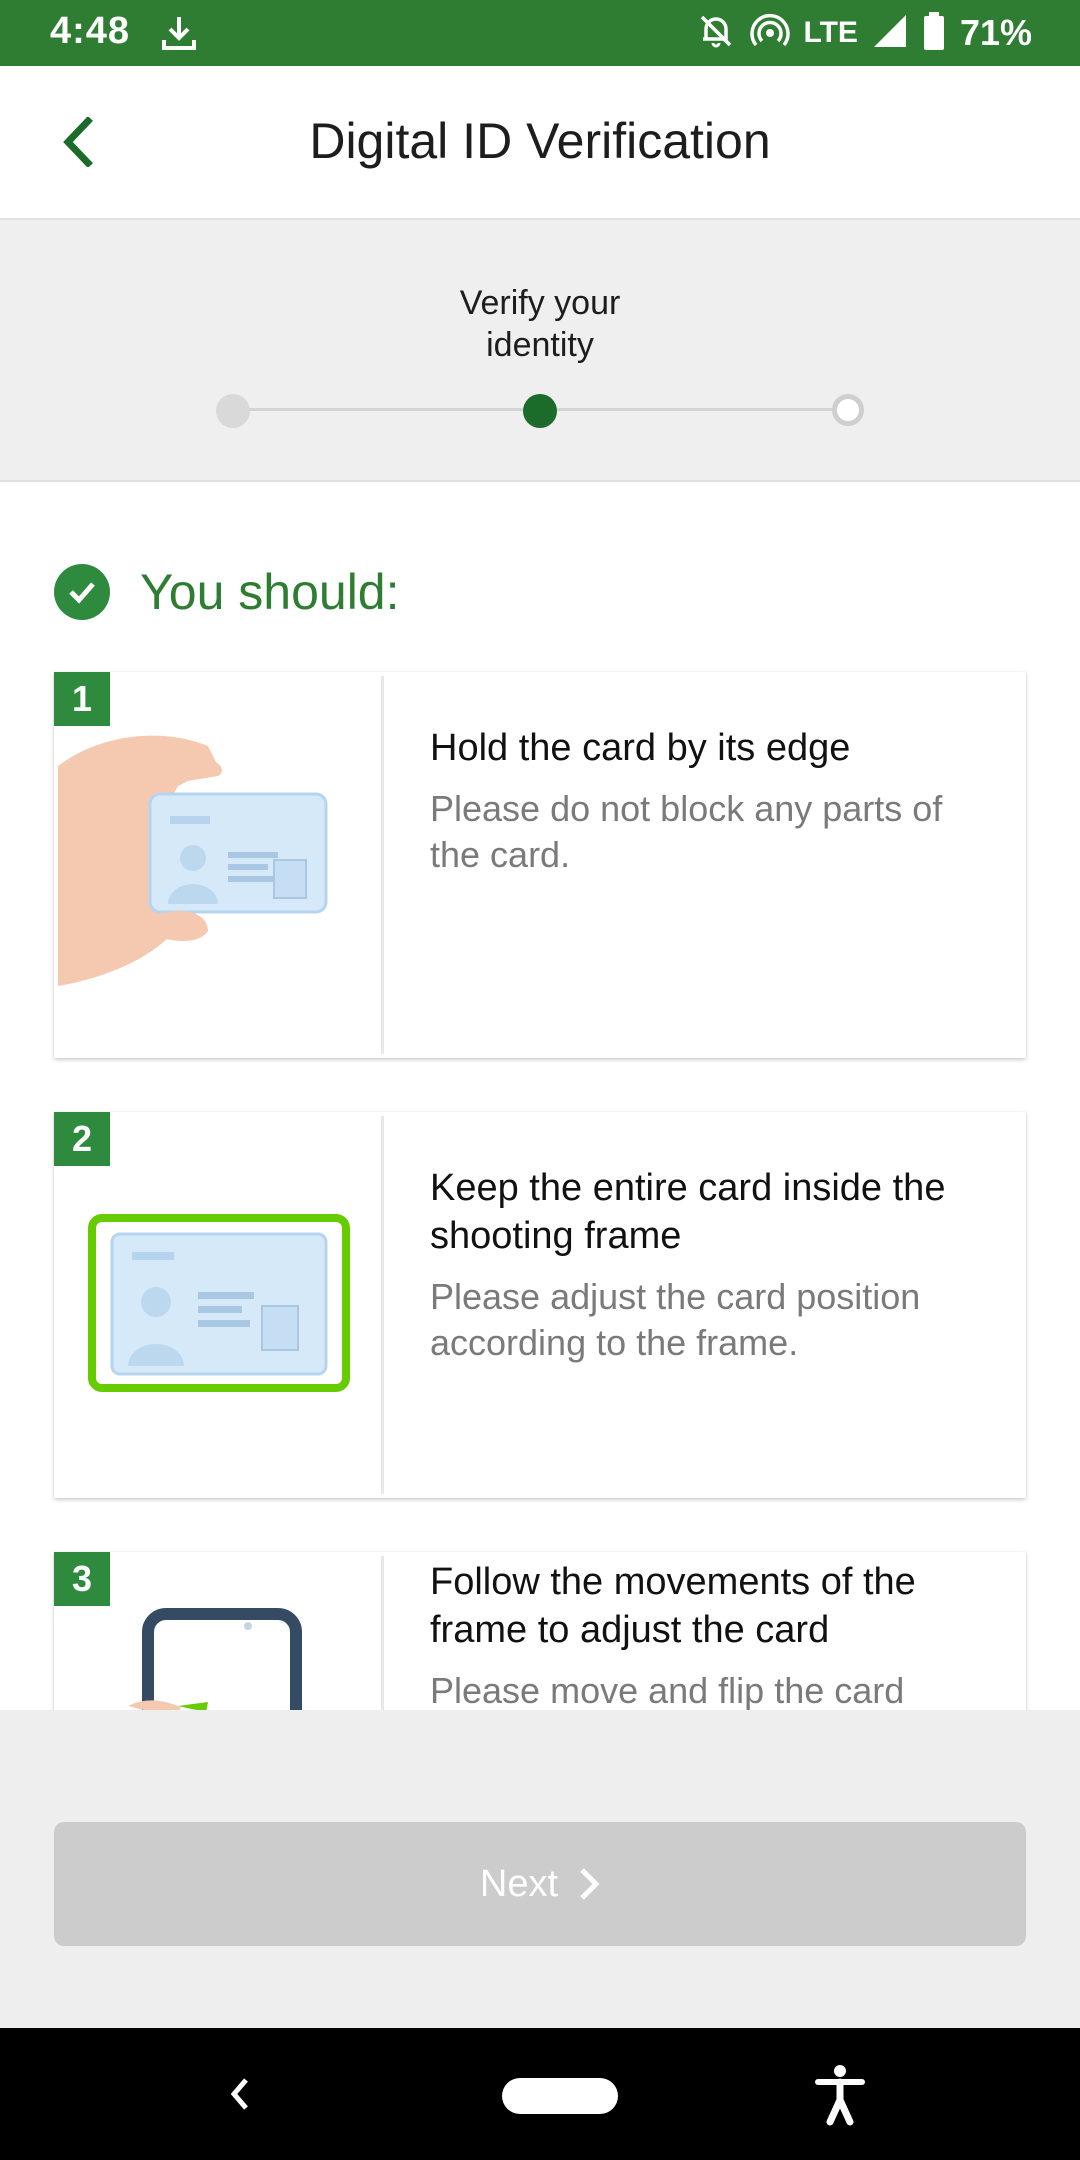  I want to click on you-should-header: You should:, so click(227, 592).